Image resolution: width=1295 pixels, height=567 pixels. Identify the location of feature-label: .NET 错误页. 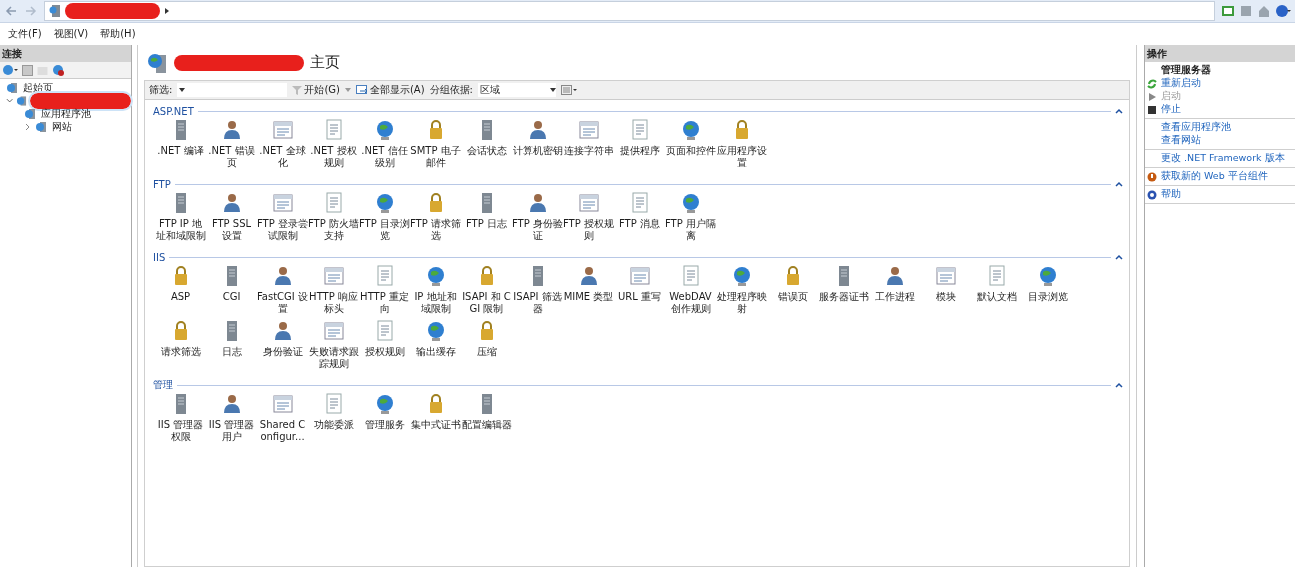
(231, 157).